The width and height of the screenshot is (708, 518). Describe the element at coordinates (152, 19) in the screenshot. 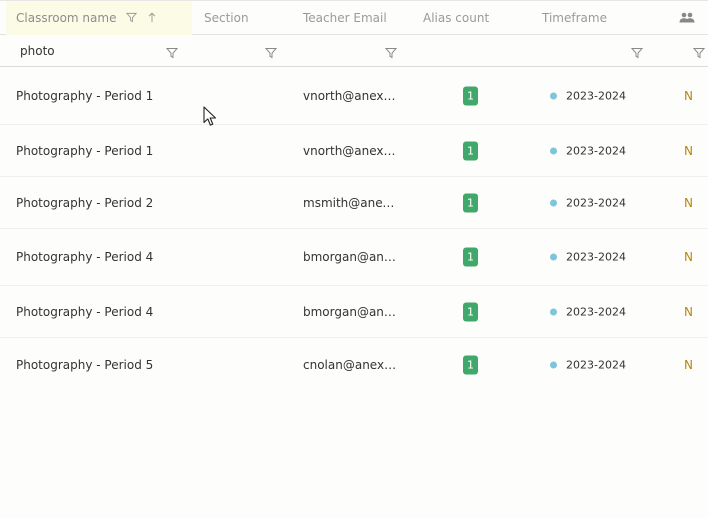

I see `sort-ascending-icon` at that location.